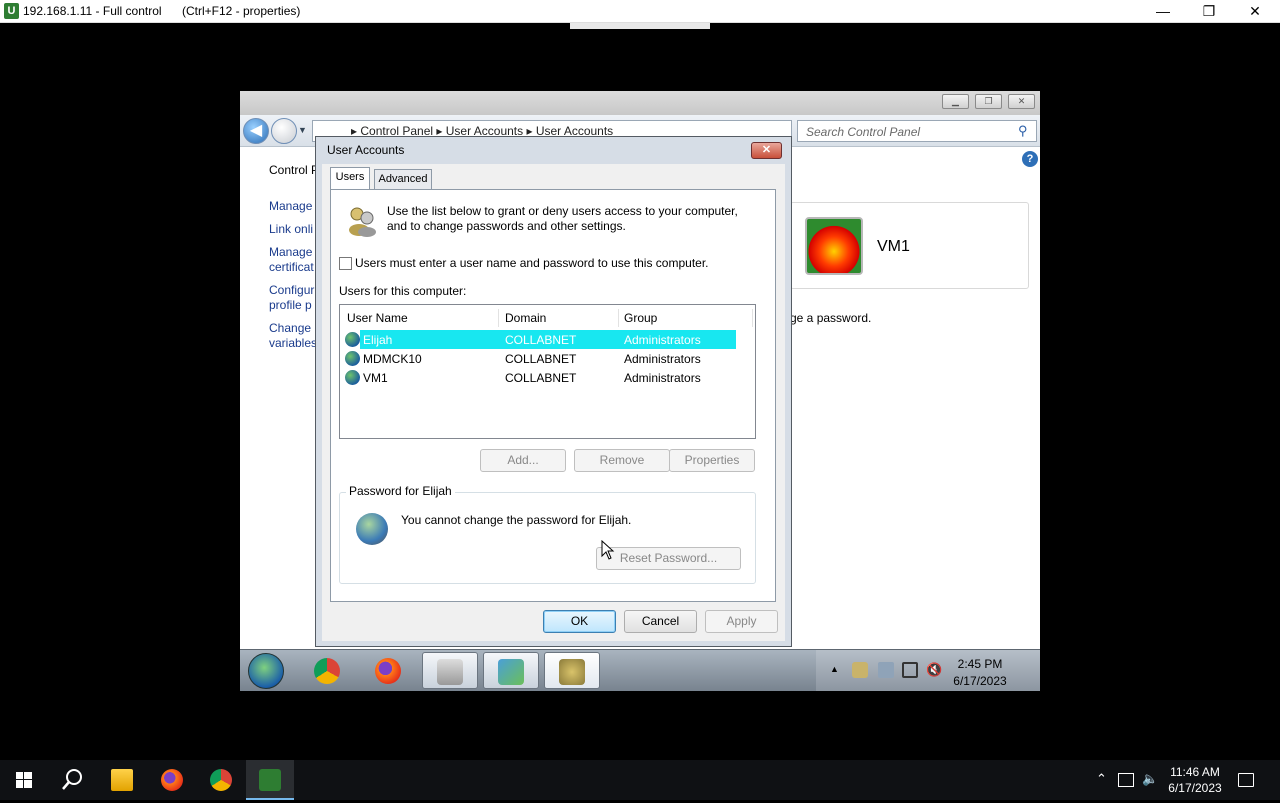  What do you see at coordinates (302, 130) in the screenshot?
I see `recent-pages-icon: ▼` at bounding box center [302, 130].